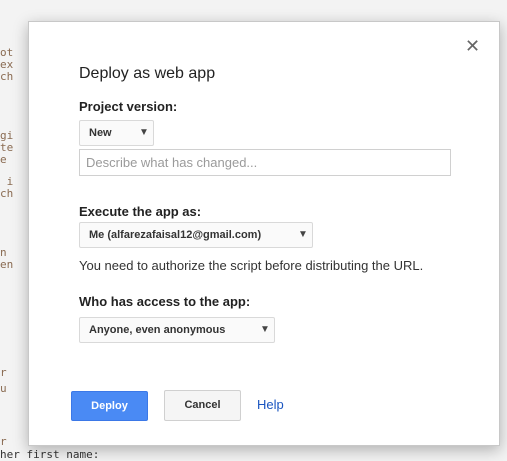 The width and height of the screenshot is (507, 461). Describe the element at coordinates (3, 388) in the screenshot. I see `code-line: u` at that location.